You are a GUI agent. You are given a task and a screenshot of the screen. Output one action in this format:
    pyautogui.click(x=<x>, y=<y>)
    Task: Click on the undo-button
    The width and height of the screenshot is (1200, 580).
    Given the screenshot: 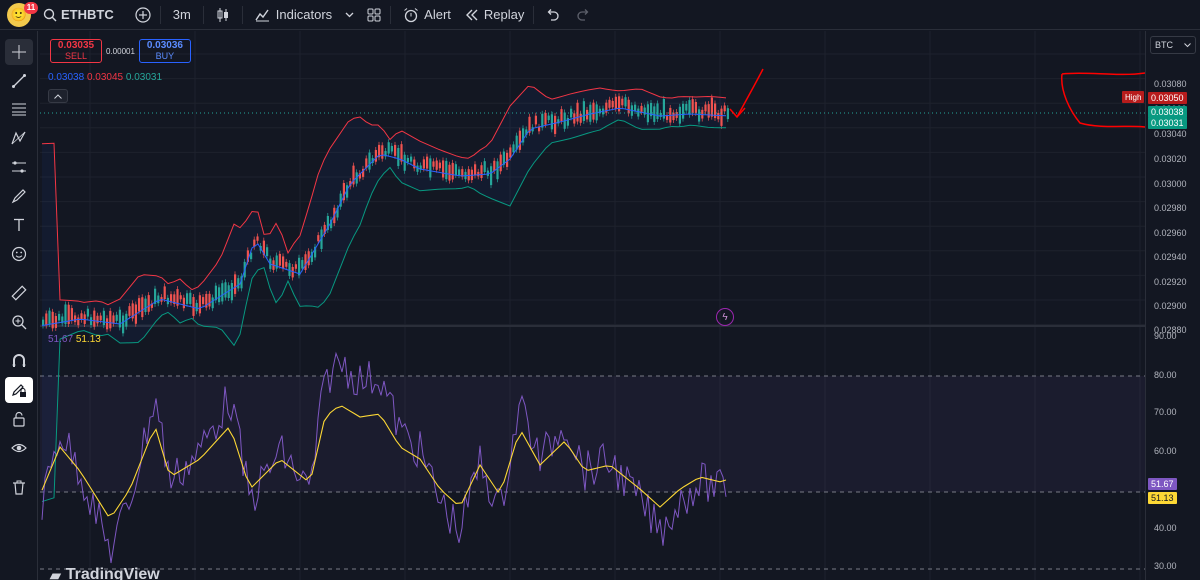 What is the action you would take?
    pyautogui.click(x=552, y=15)
    